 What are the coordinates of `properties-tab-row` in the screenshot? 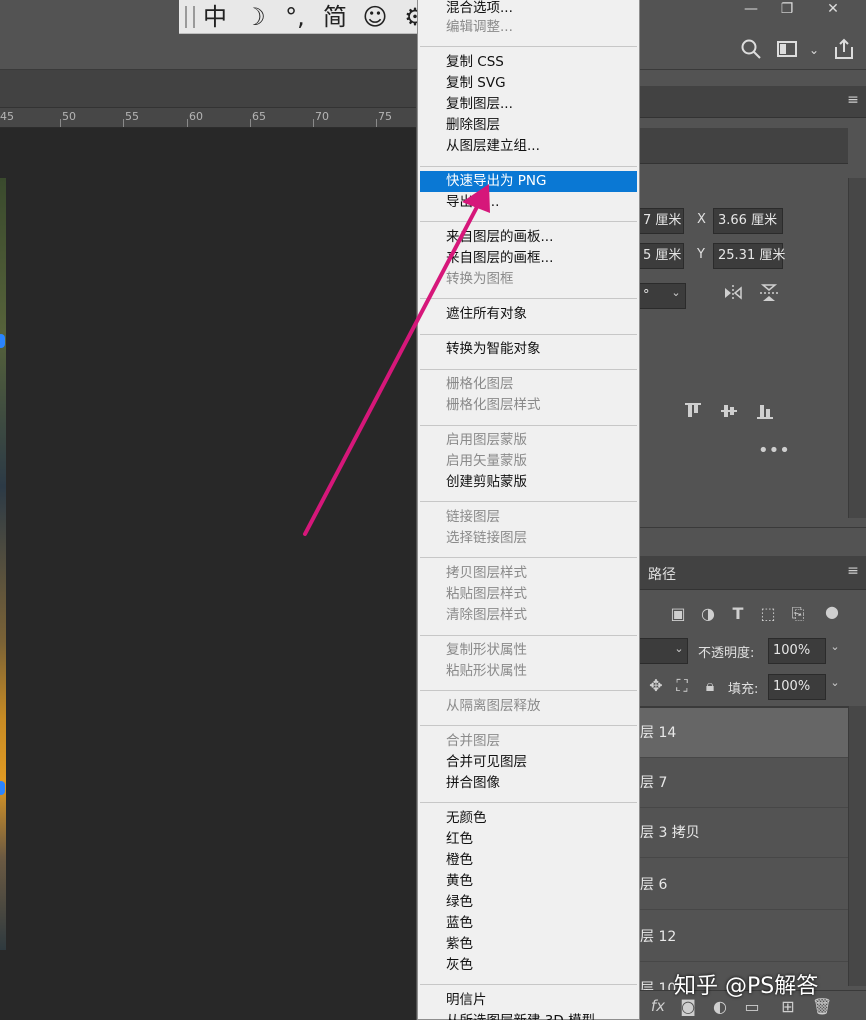 It's located at (743, 146).